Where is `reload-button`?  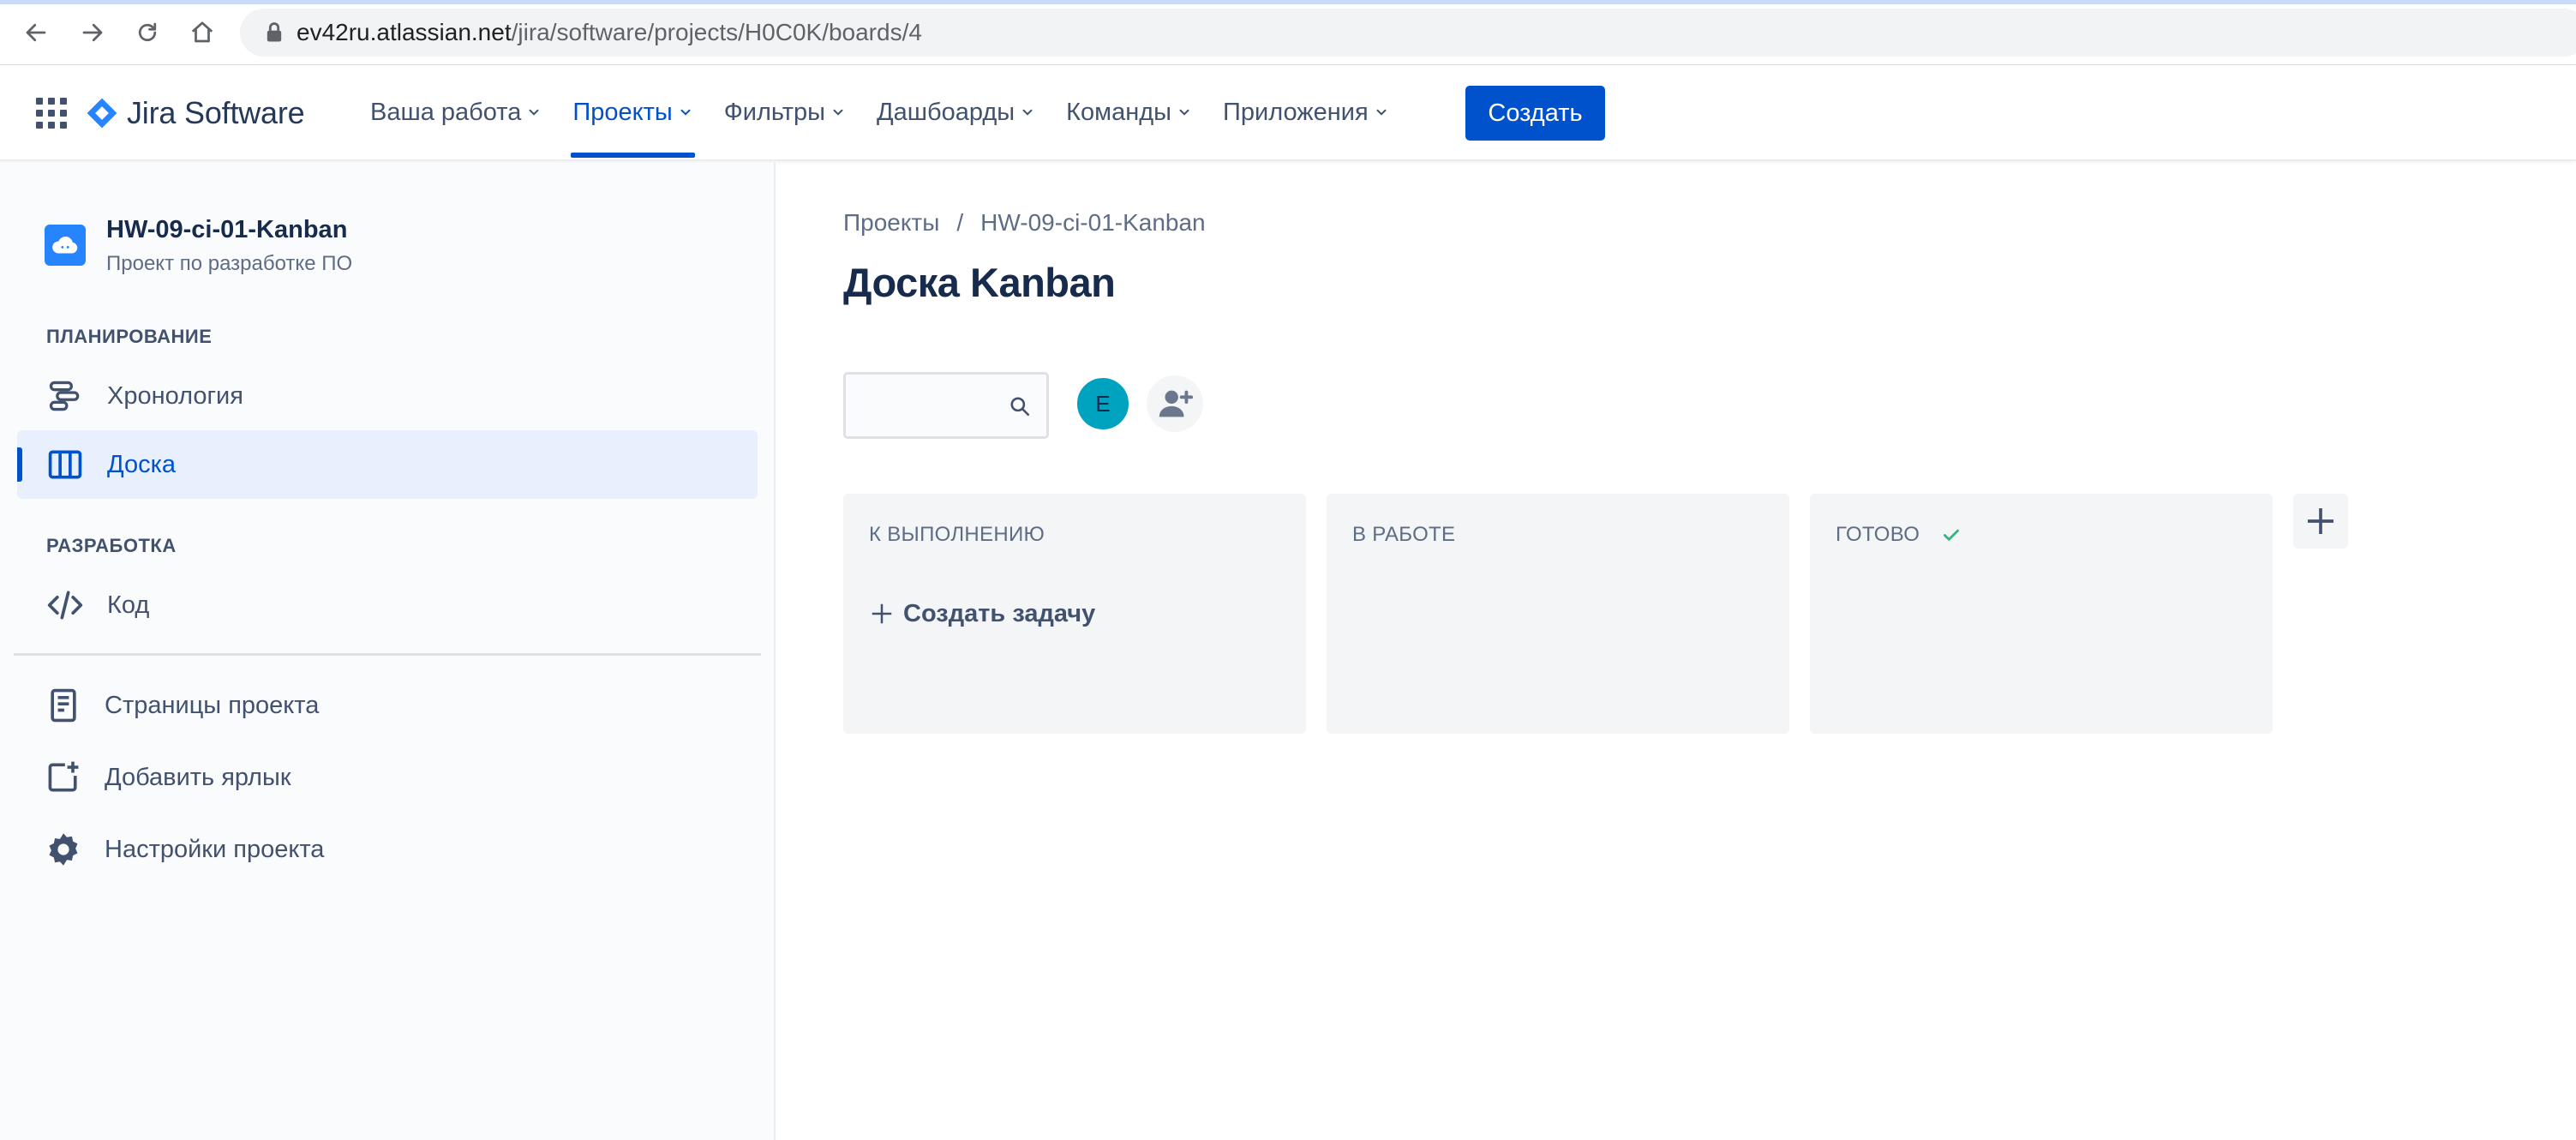 reload-button is located at coordinates (147, 32).